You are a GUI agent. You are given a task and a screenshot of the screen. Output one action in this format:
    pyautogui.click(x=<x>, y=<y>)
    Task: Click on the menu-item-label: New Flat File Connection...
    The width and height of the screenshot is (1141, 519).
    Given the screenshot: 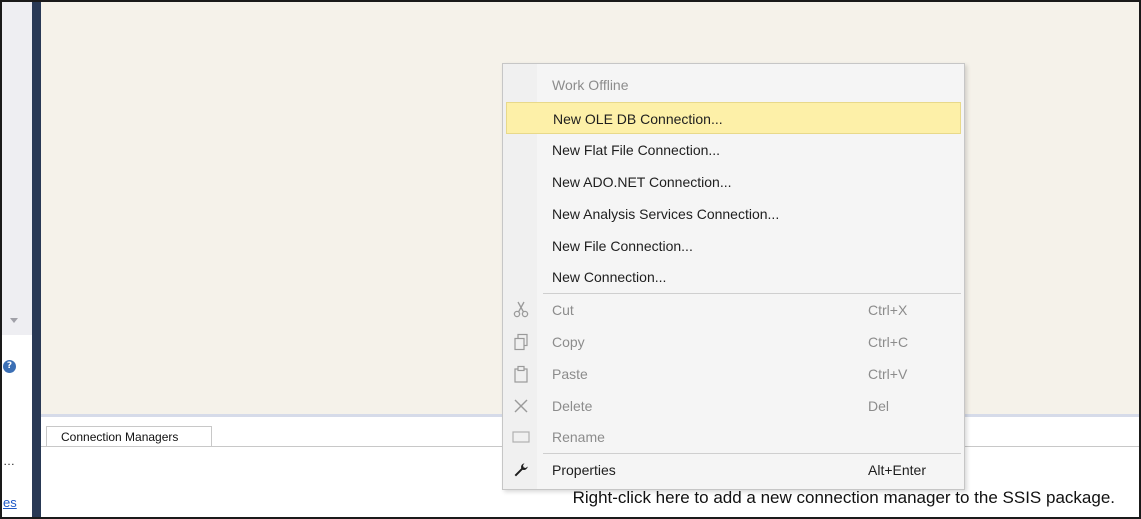 What is the action you would take?
    pyautogui.click(x=636, y=150)
    